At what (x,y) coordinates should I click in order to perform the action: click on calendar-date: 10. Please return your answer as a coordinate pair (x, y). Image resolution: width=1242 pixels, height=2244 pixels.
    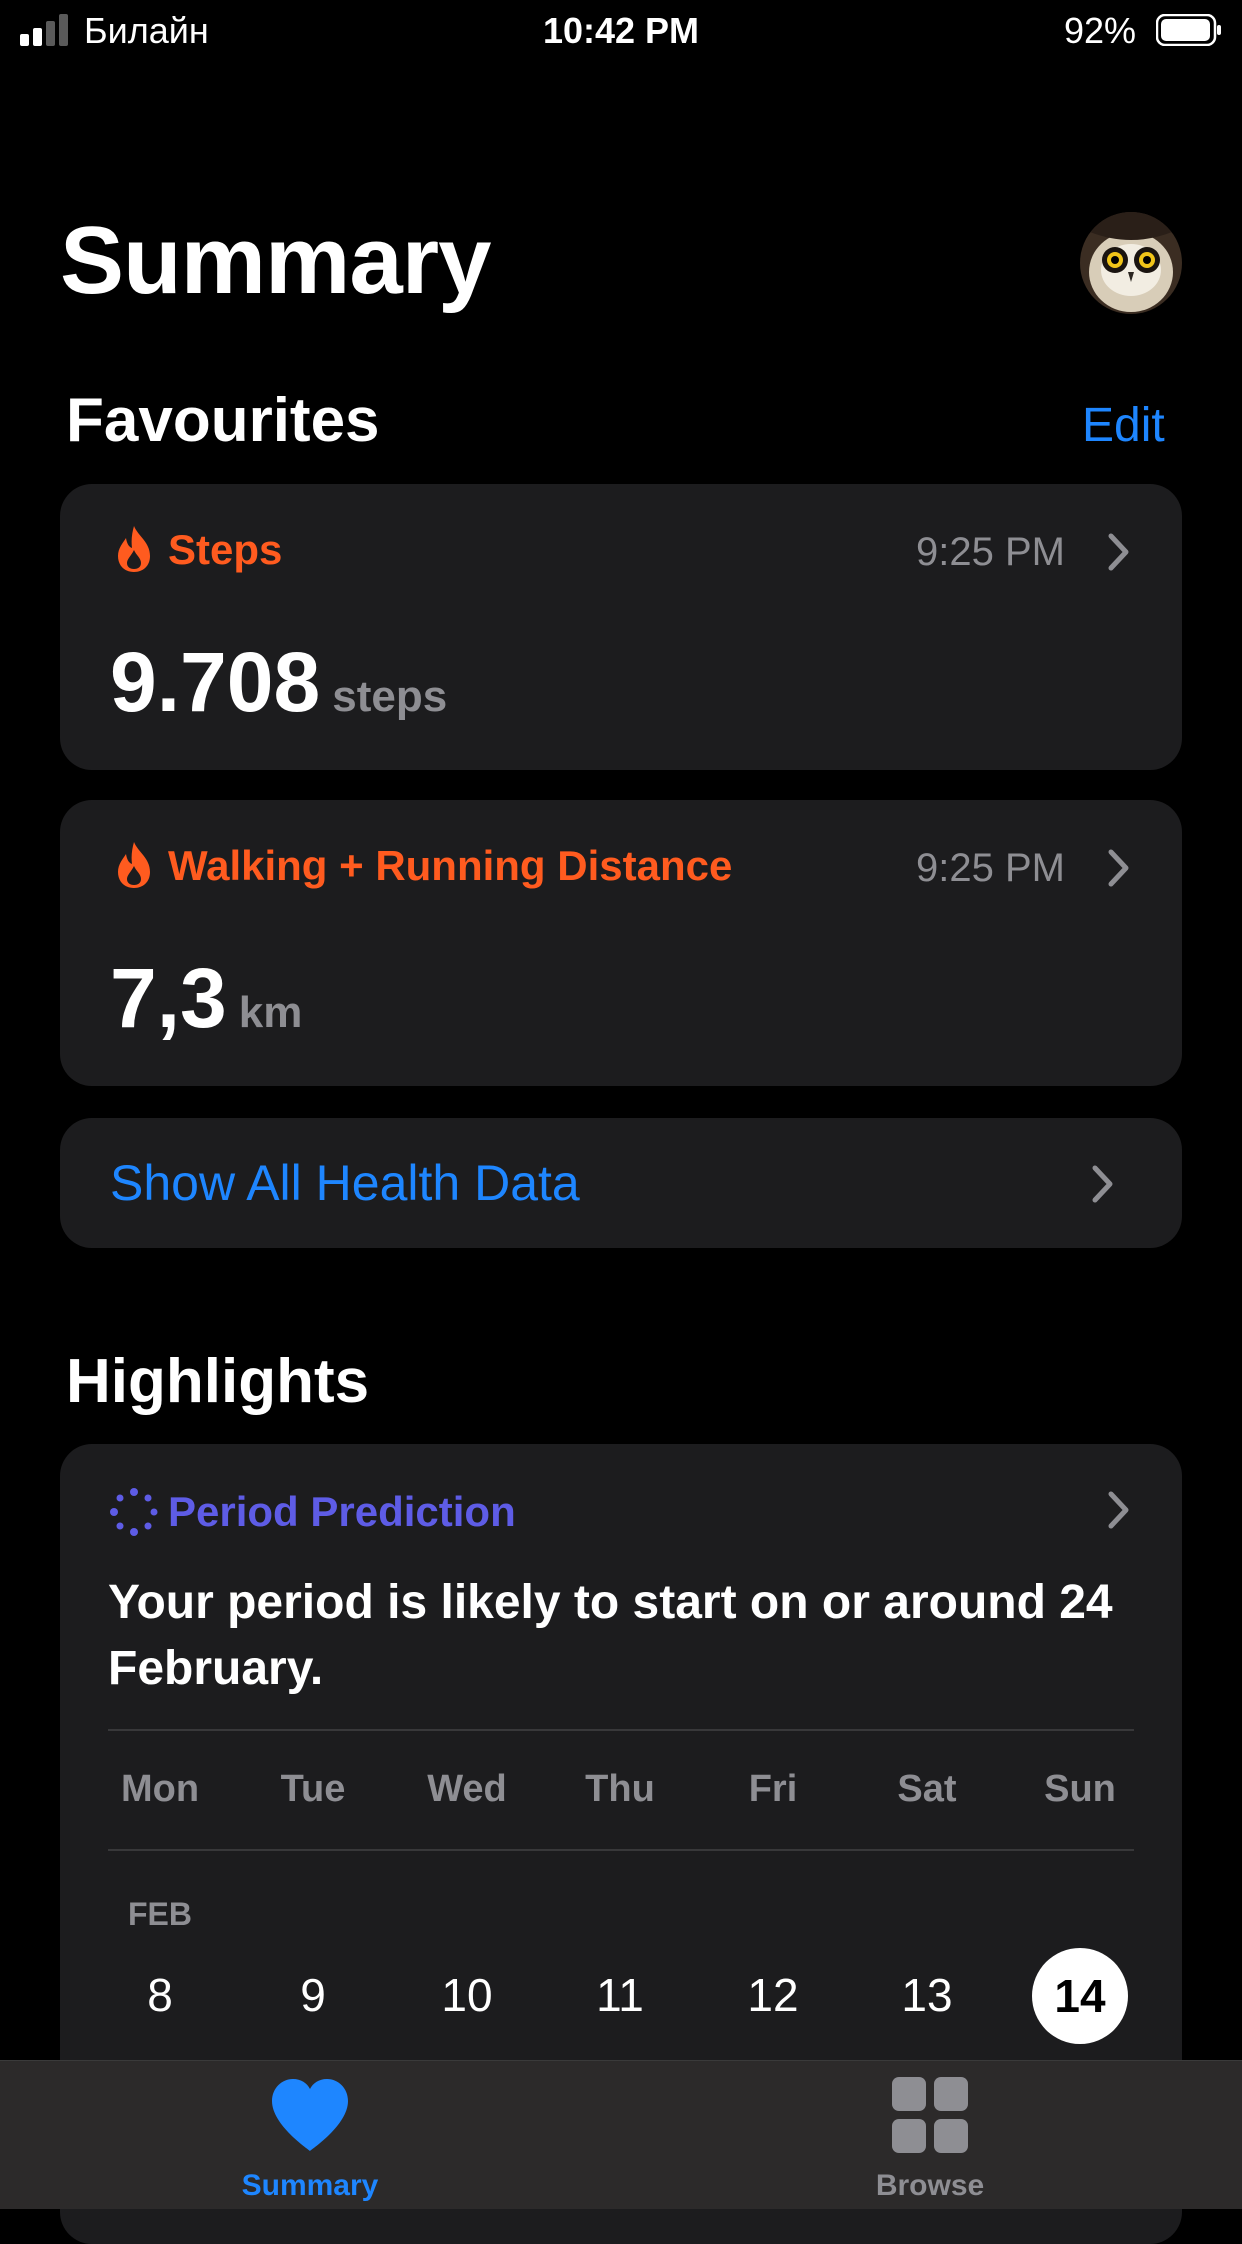
    Looking at the image, I should click on (467, 1995).